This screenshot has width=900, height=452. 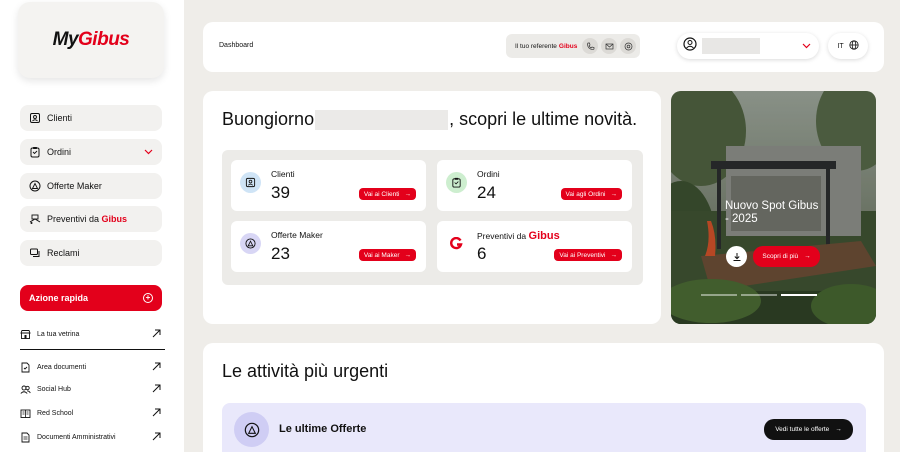 I want to click on goto-clienti-button: Vai ai Clienti →, so click(x=387, y=194).